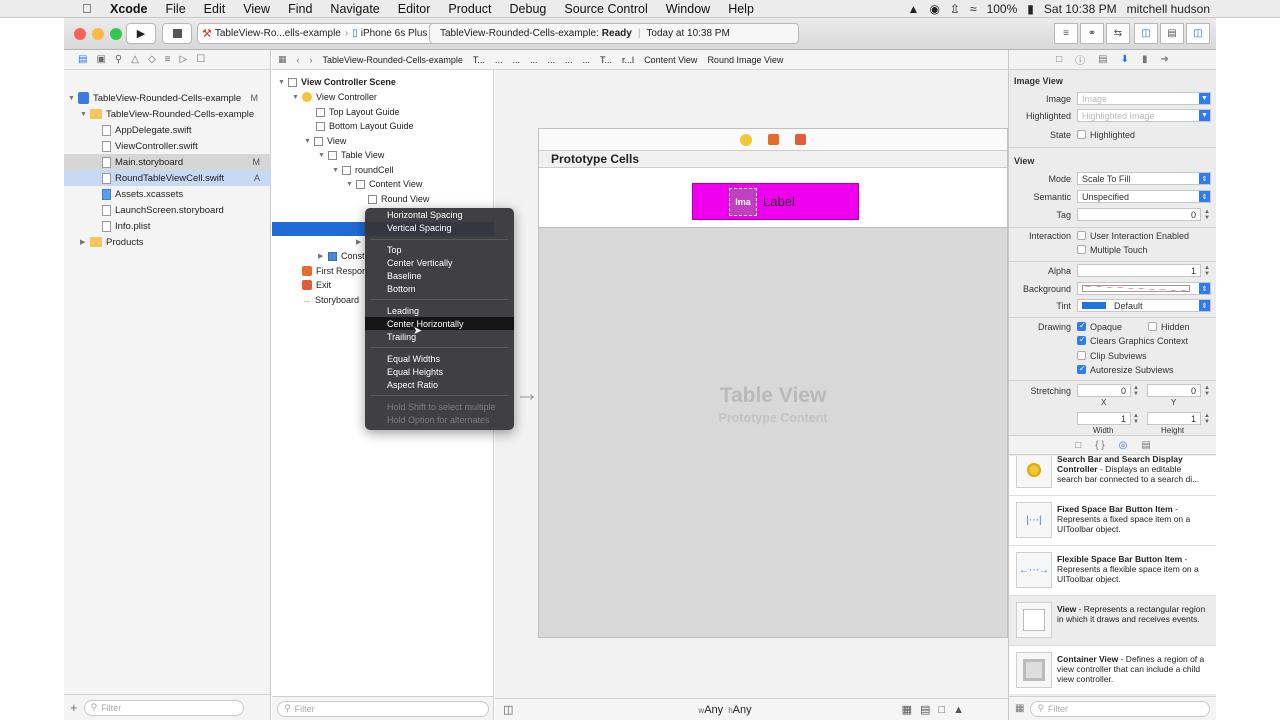  I want to click on tint-color-select: Default ⇕, so click(1144, 305).